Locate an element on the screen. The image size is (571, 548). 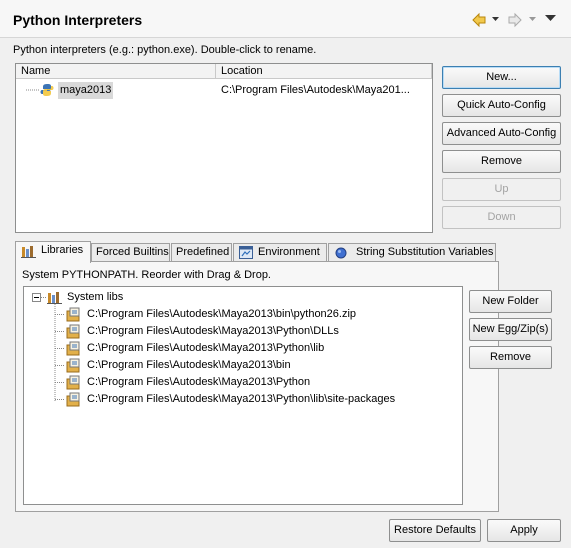
down-button: Down is located at coordinates (501, 217).